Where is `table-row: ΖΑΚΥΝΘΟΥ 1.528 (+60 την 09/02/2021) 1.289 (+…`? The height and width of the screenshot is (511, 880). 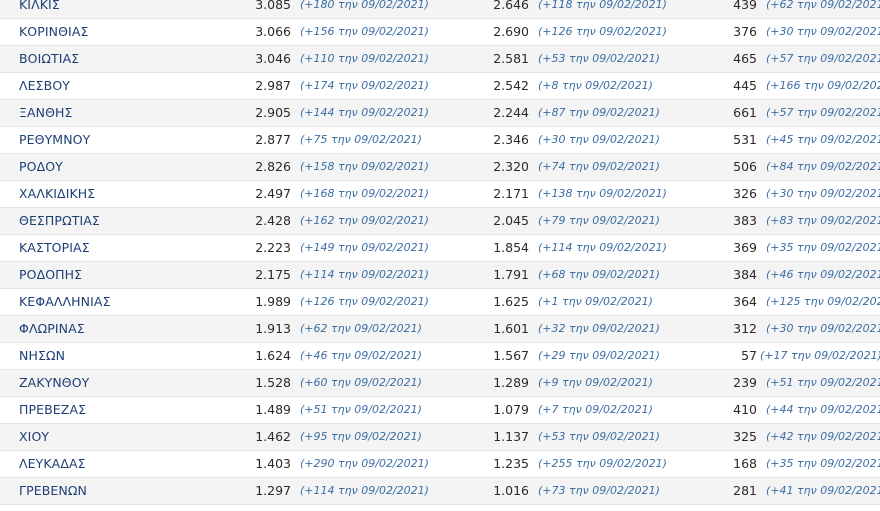
table-row: ΖΑΚΥΝΘΟΥ 1.528 (+60 την 09/02/2021) 1.289 (+… is located at coordinates (440, 383).